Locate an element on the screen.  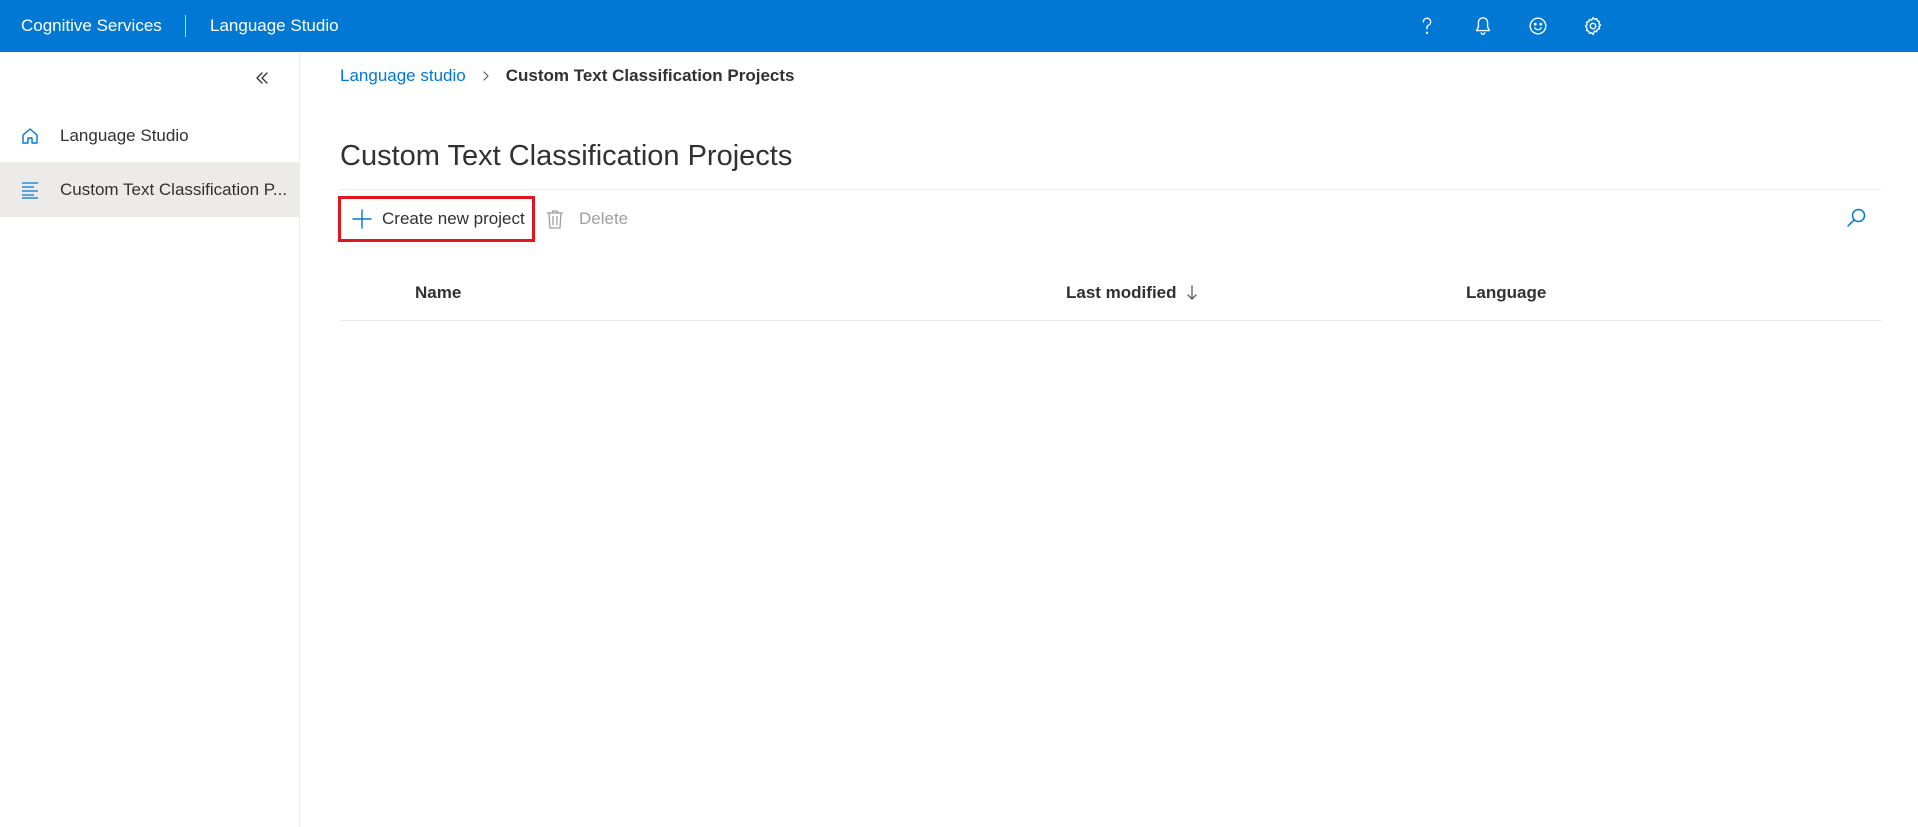
divider is located at coordinates (1111, 189).